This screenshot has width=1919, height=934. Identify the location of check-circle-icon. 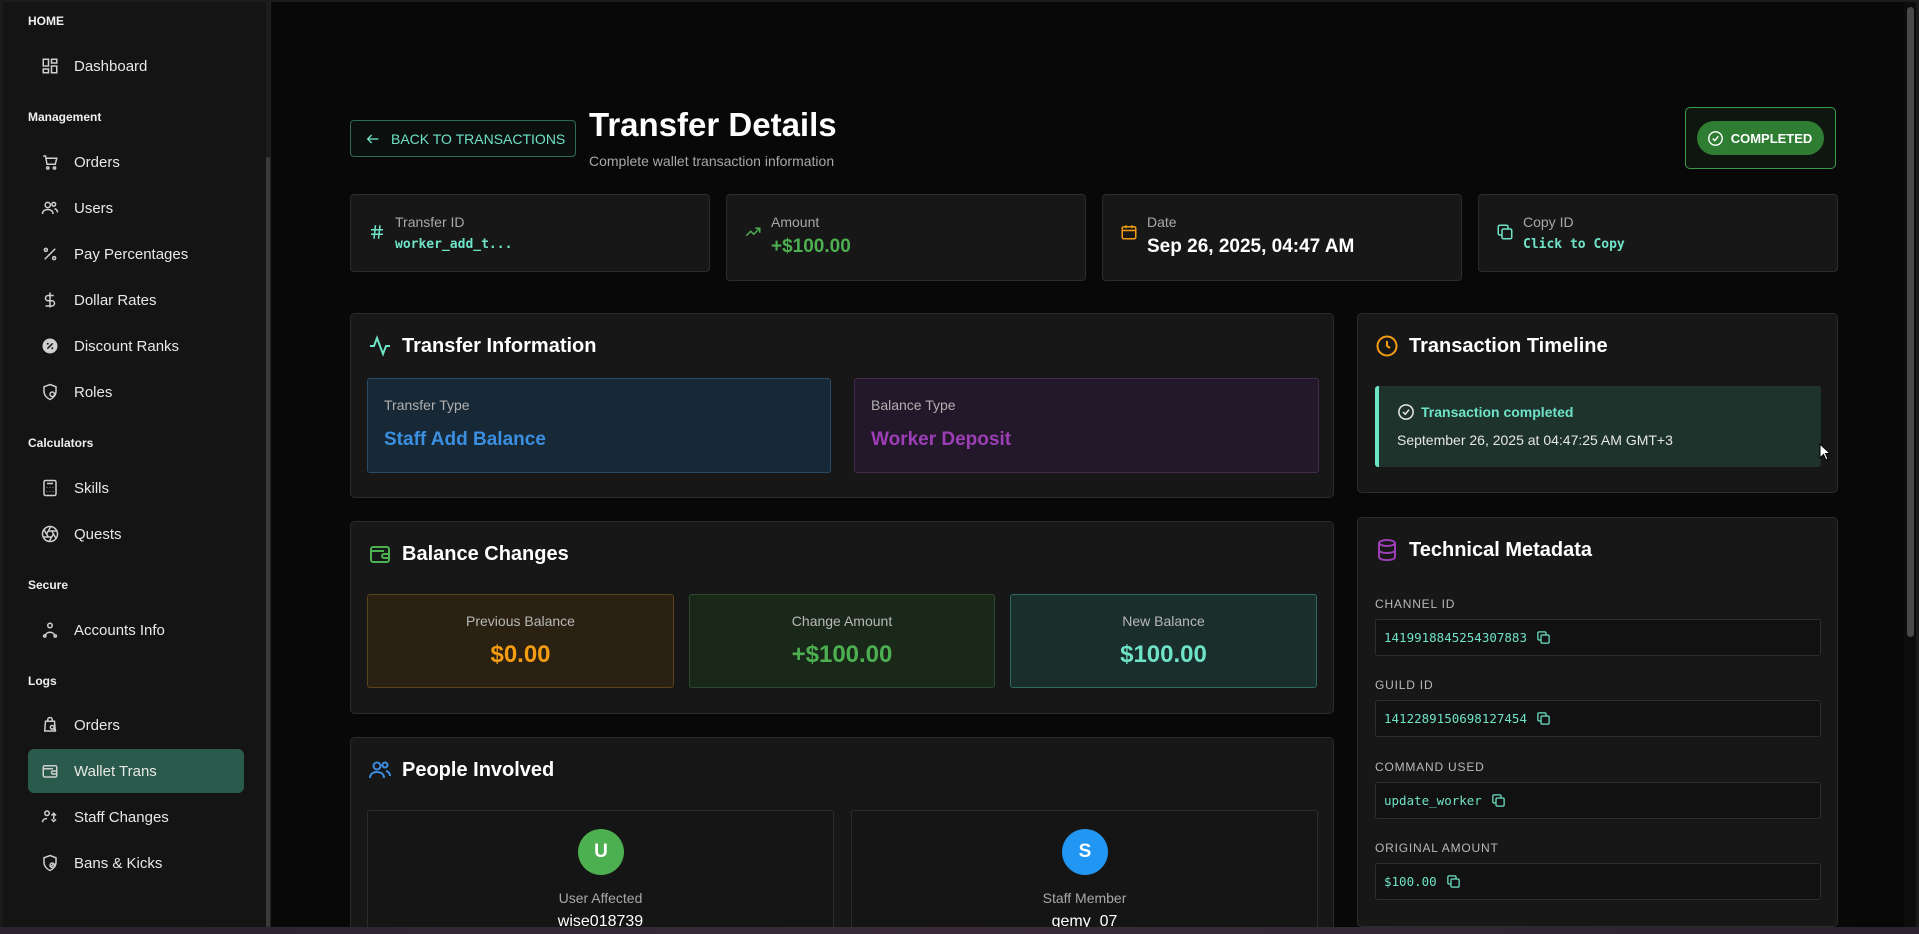
(1715, 138).